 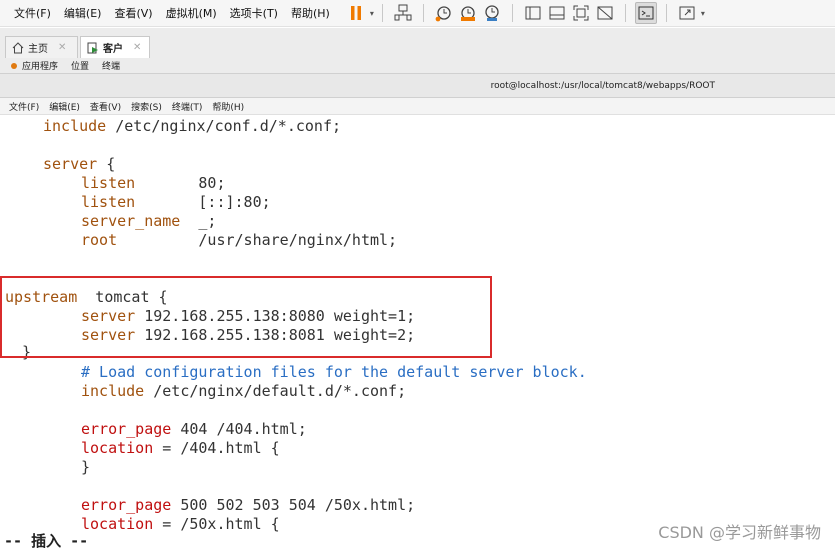 I want to click on revert-snapshot-button, so click(x=468, y=13).